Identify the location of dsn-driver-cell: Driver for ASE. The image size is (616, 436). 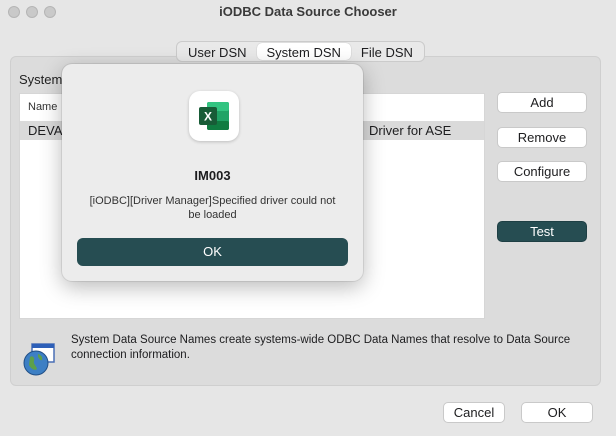
(410, 130).